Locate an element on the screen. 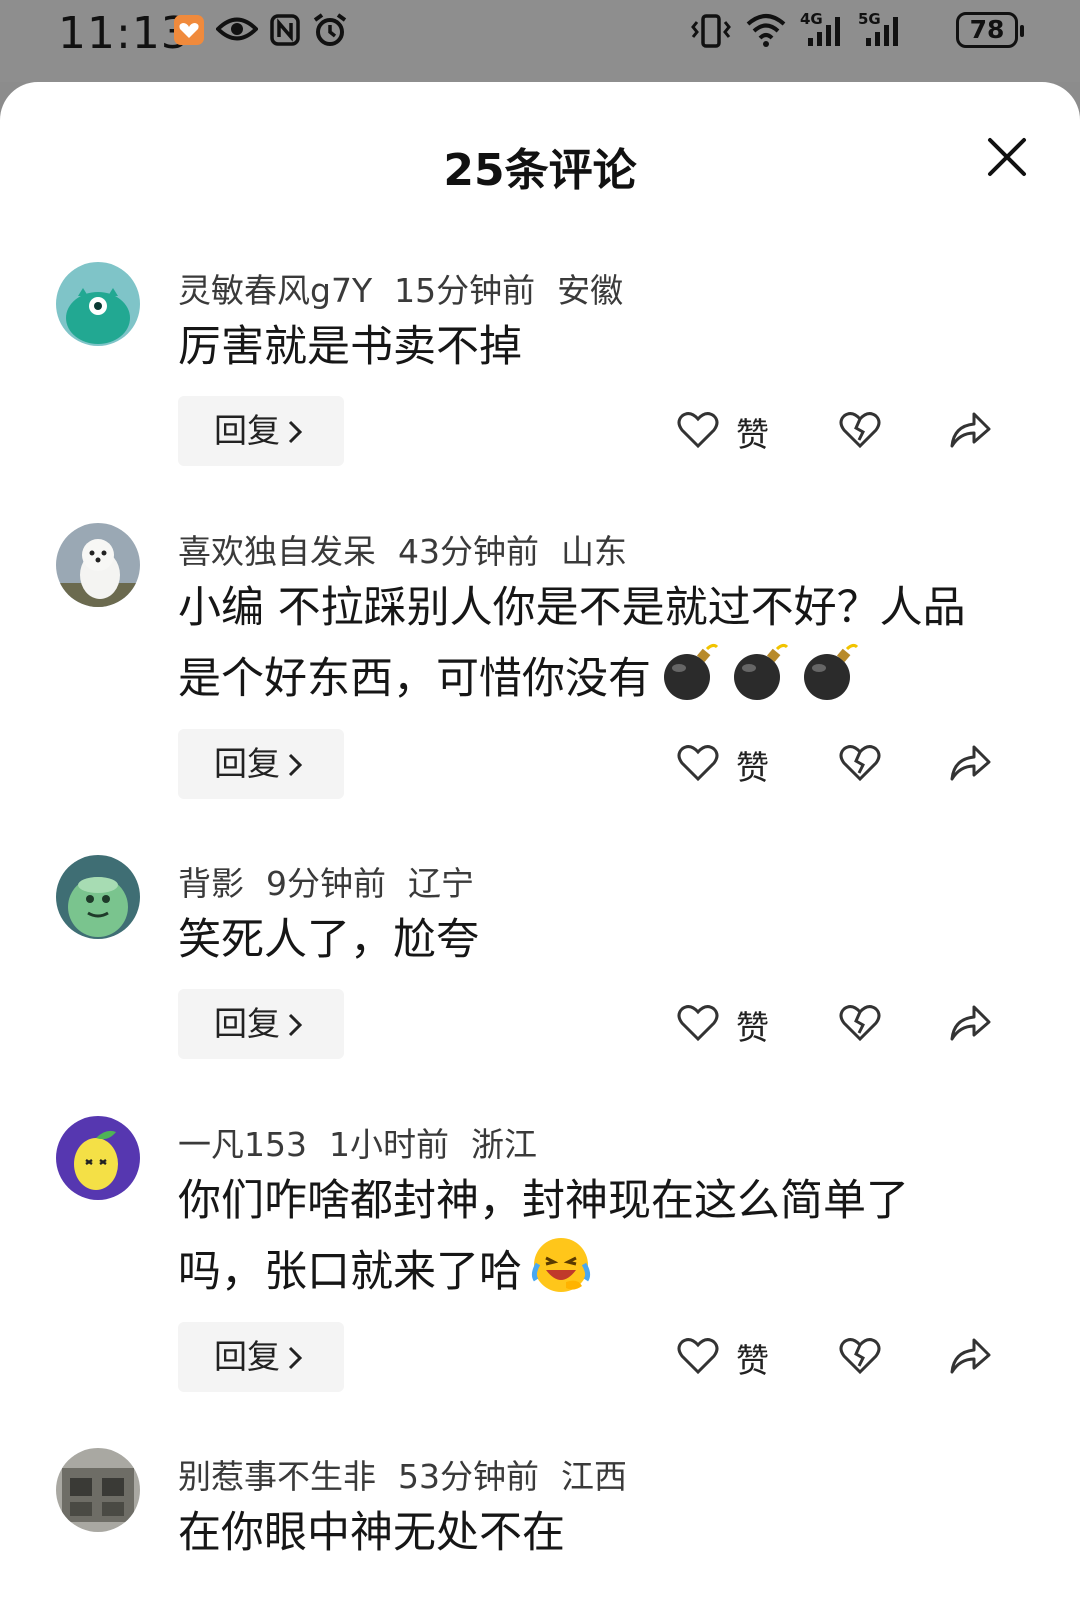 The height and width of the screenshot is (1614, 1080). status-bar: 11:13 4G 5G 78 is located at coordinates (540, 41).